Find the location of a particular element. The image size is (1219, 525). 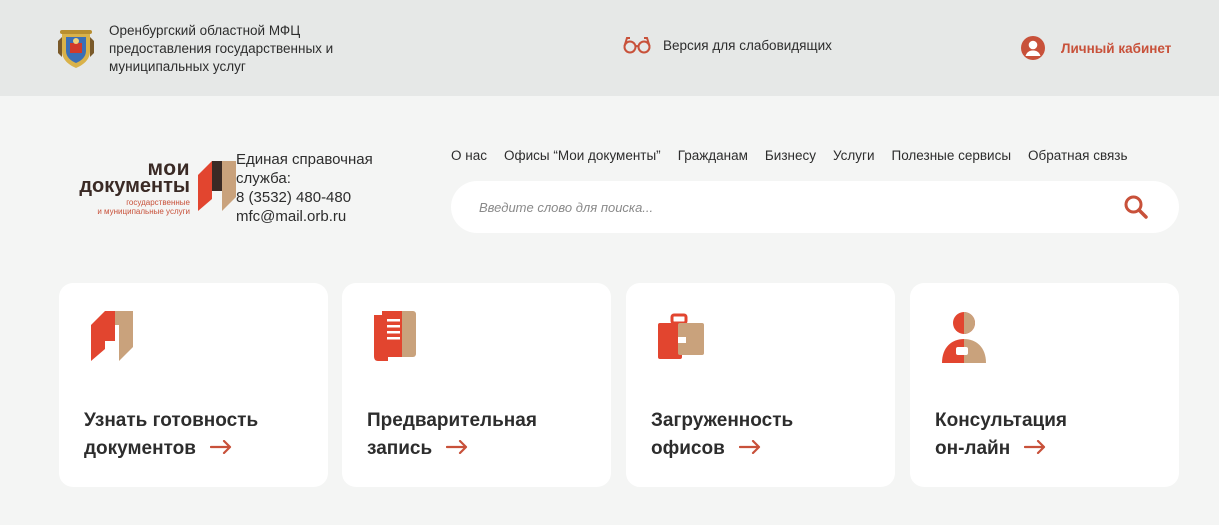

card-title-line: Консультация is located at coordinates (1001, 420).